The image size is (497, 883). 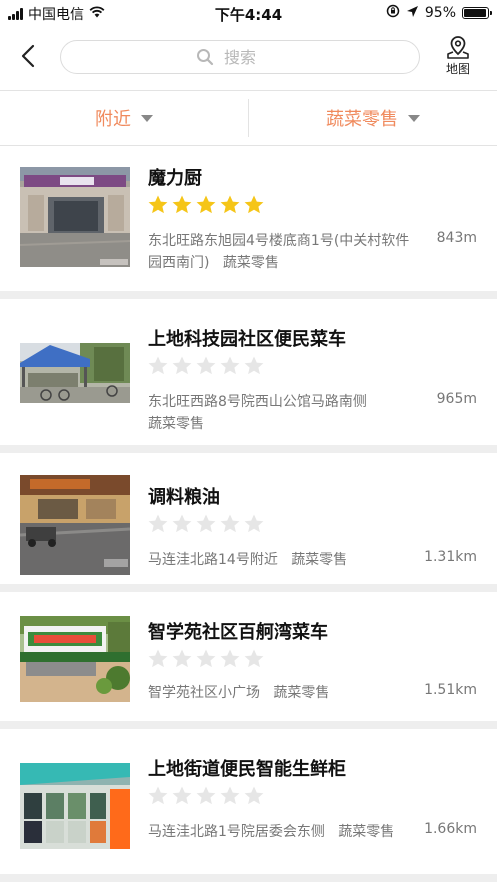 What do you see at coordinates (238, 632) in the screenshot?
I see `shop-name: 智学苑社区百舸湾菜车` at bounding box center [238, 632].